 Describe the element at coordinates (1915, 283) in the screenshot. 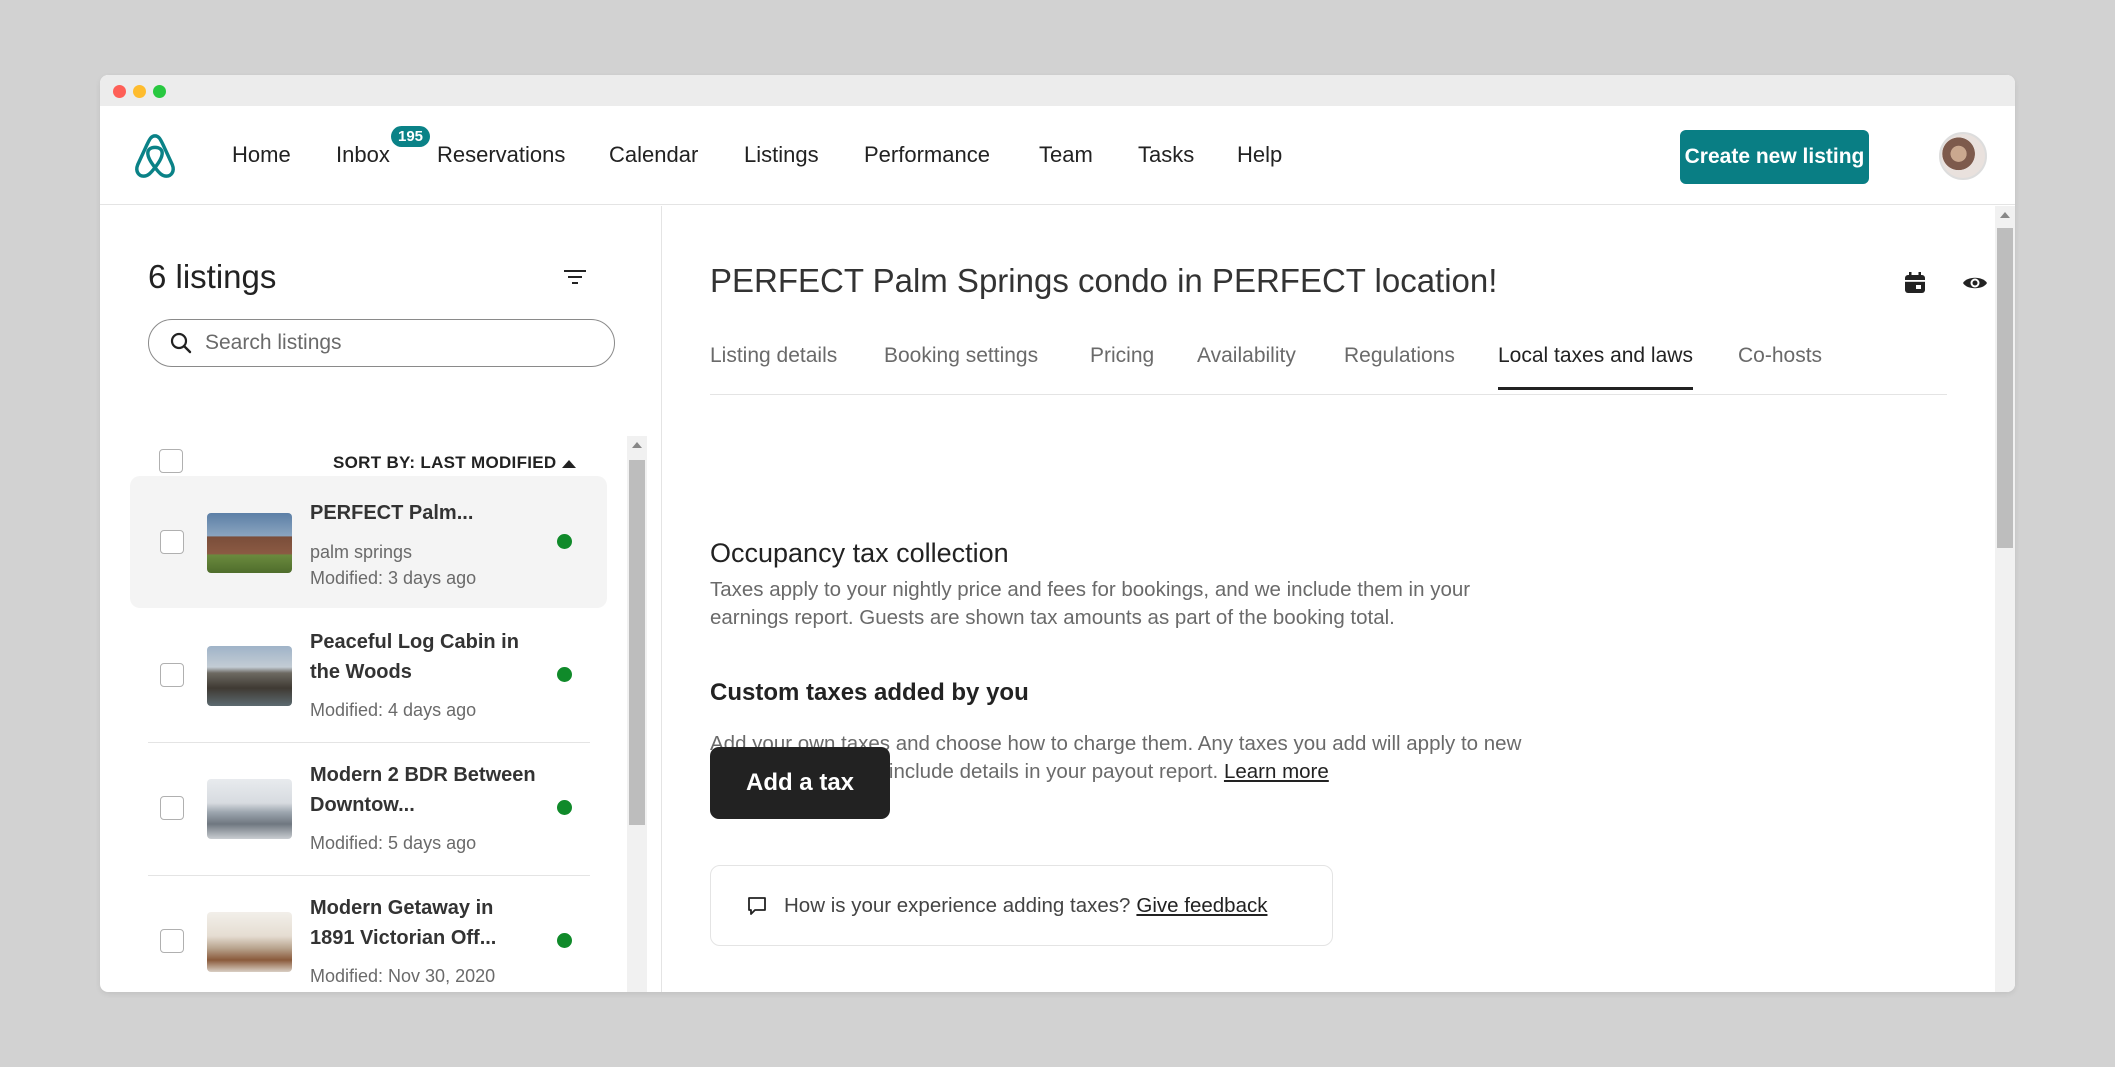

I see `calendar-icon` at that location.